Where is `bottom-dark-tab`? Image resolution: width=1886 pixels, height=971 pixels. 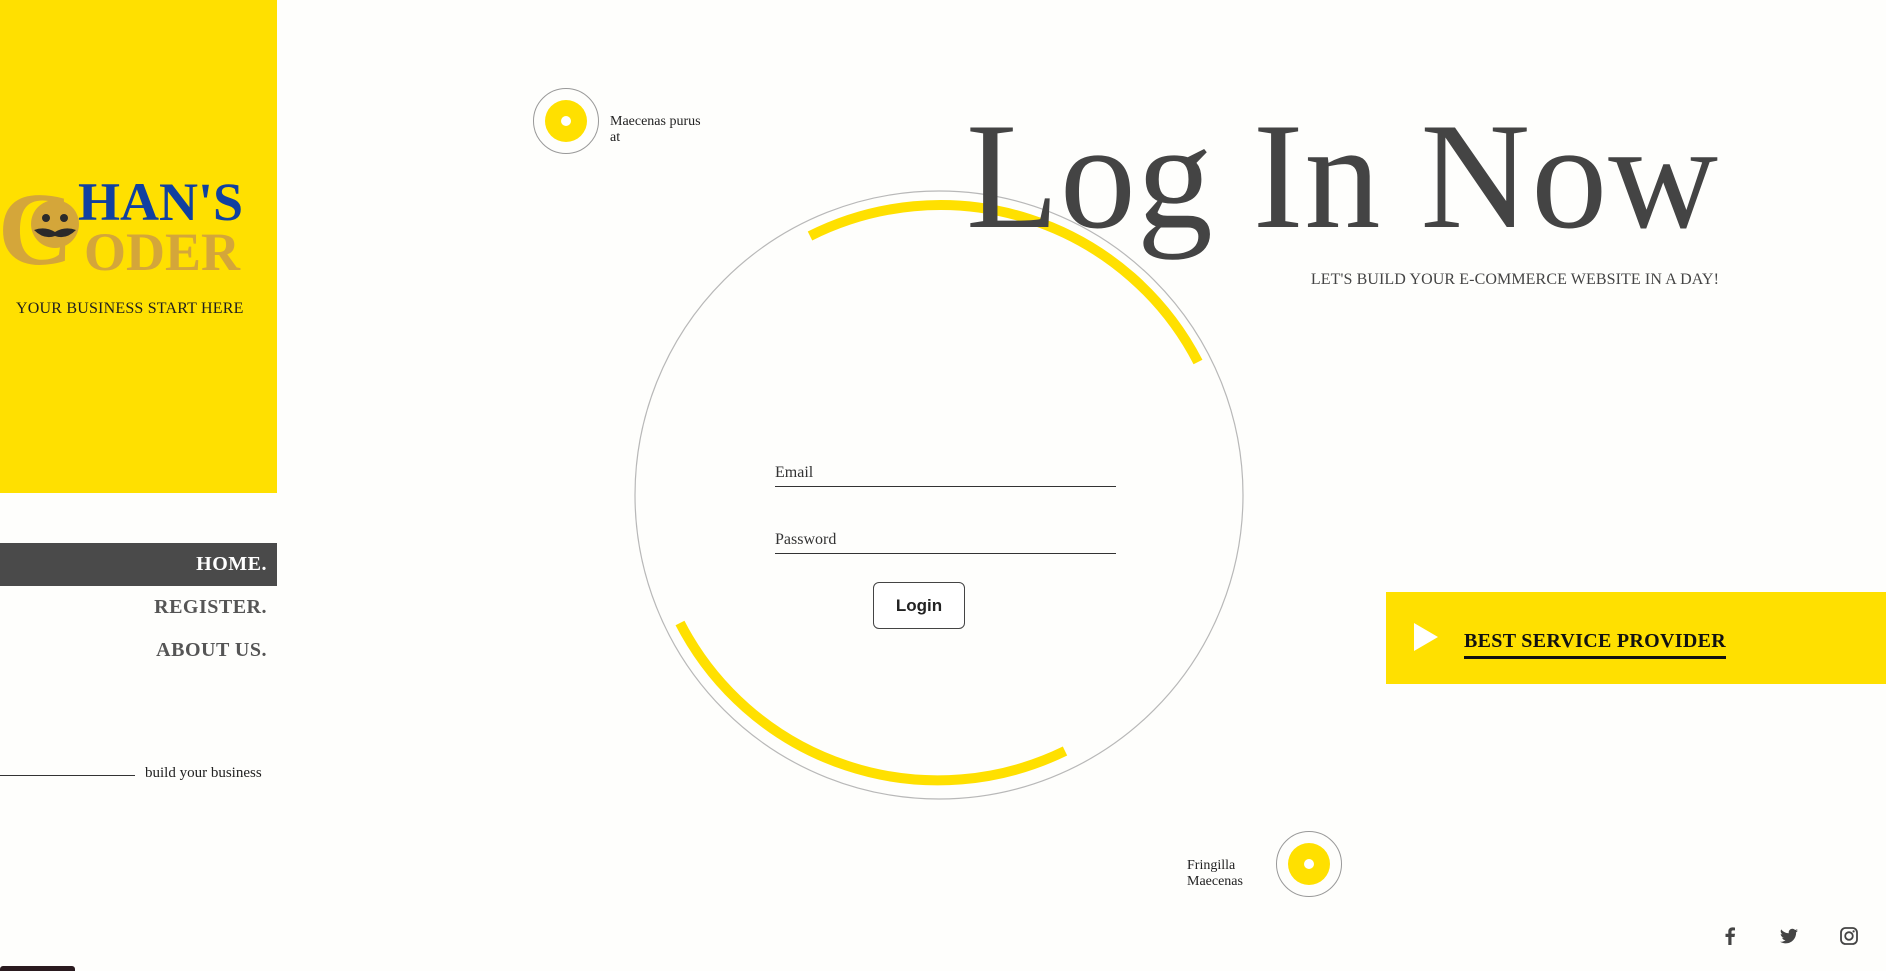 bottom-dark-tab is located at coordinates (37, 968).